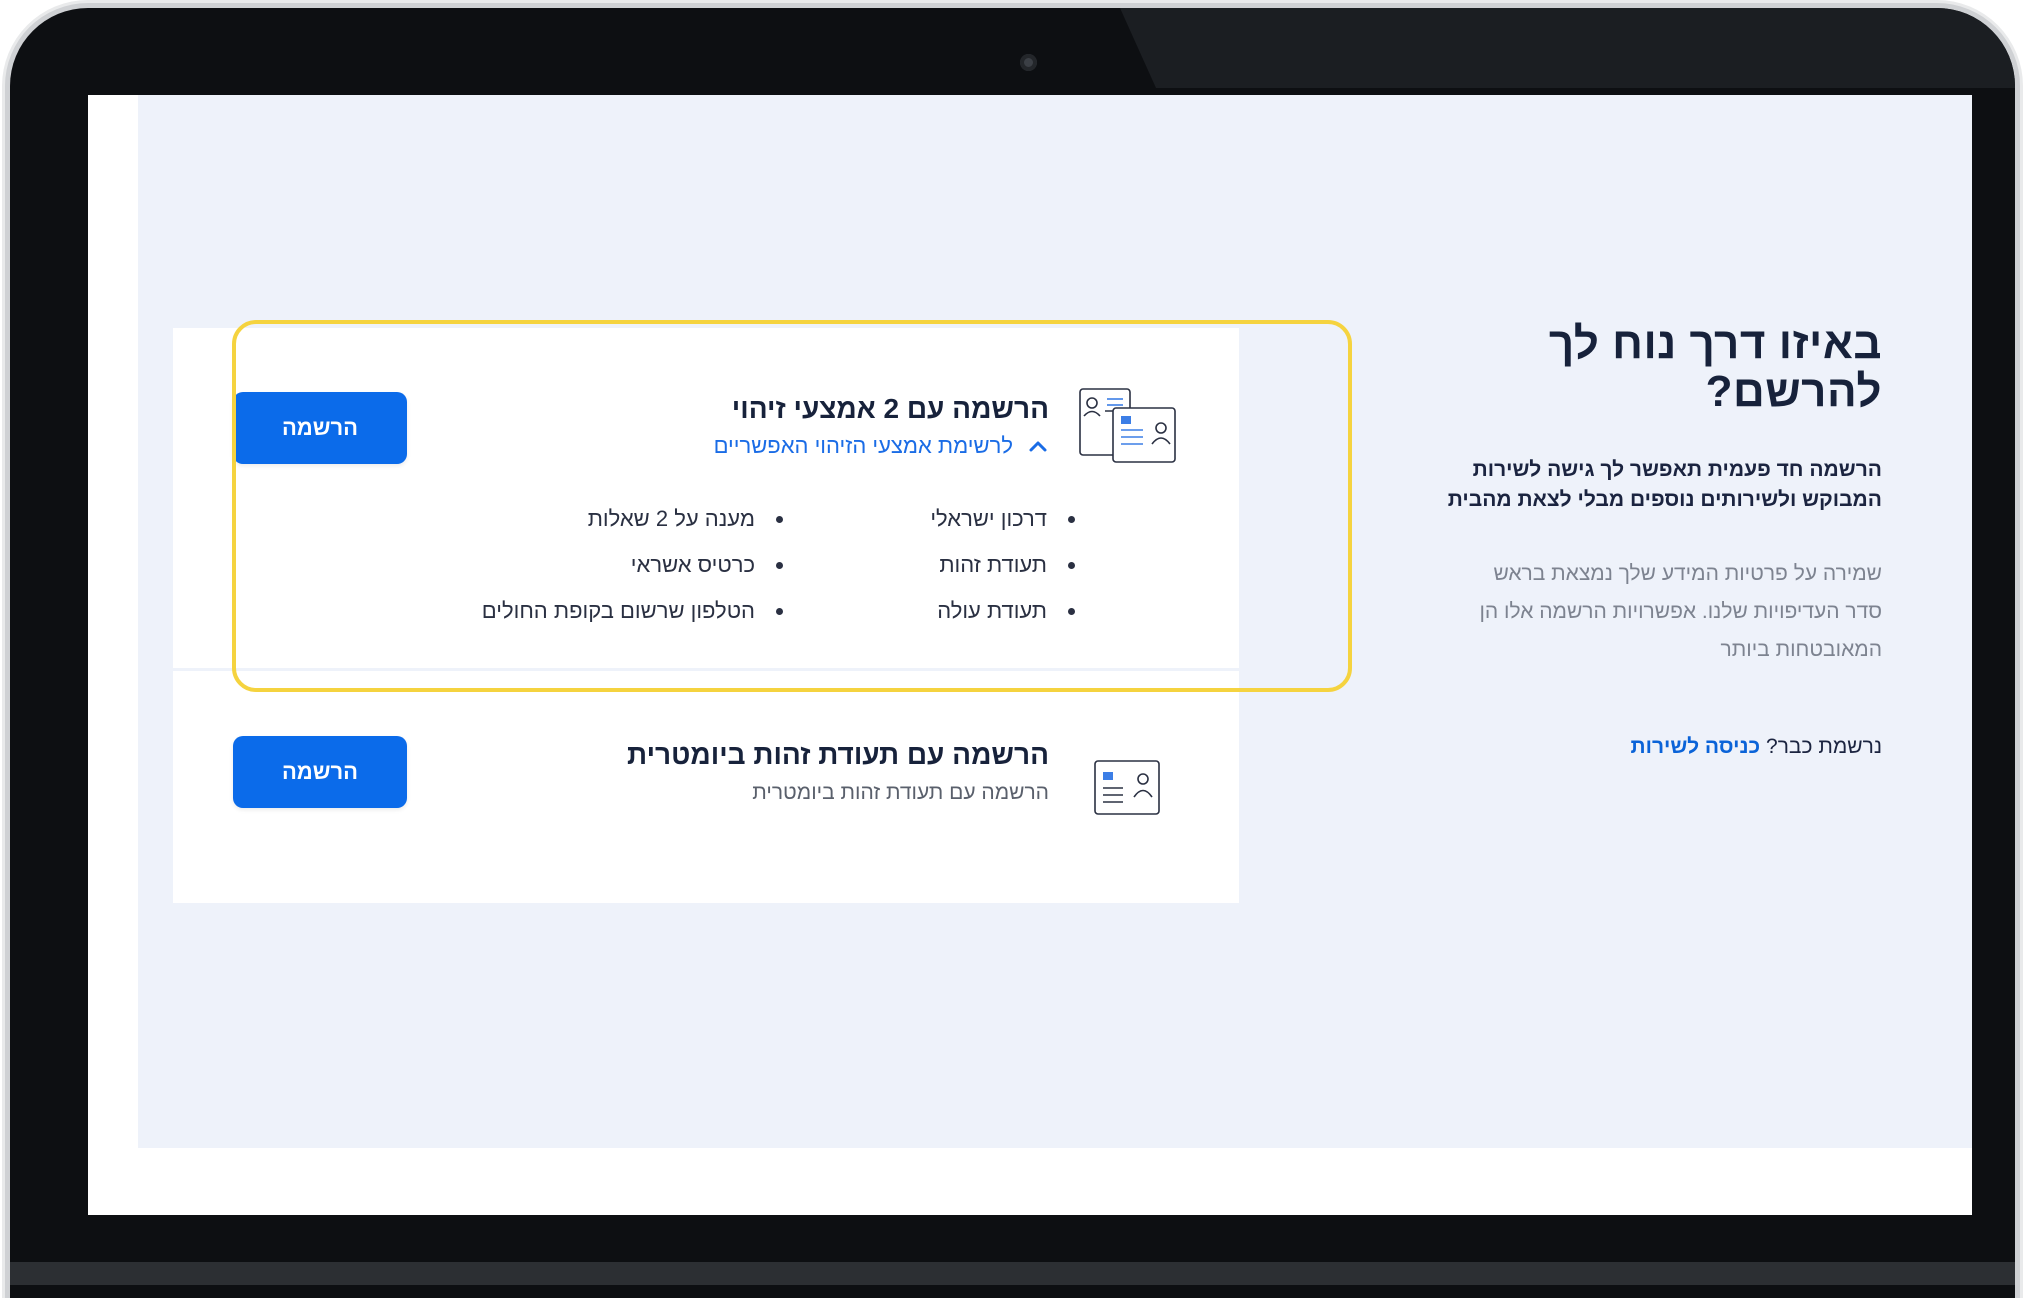 This screenshot has height=1298, width=2028. I want to click on list-item: מענה על 2 שאלות, so click(634, 519).